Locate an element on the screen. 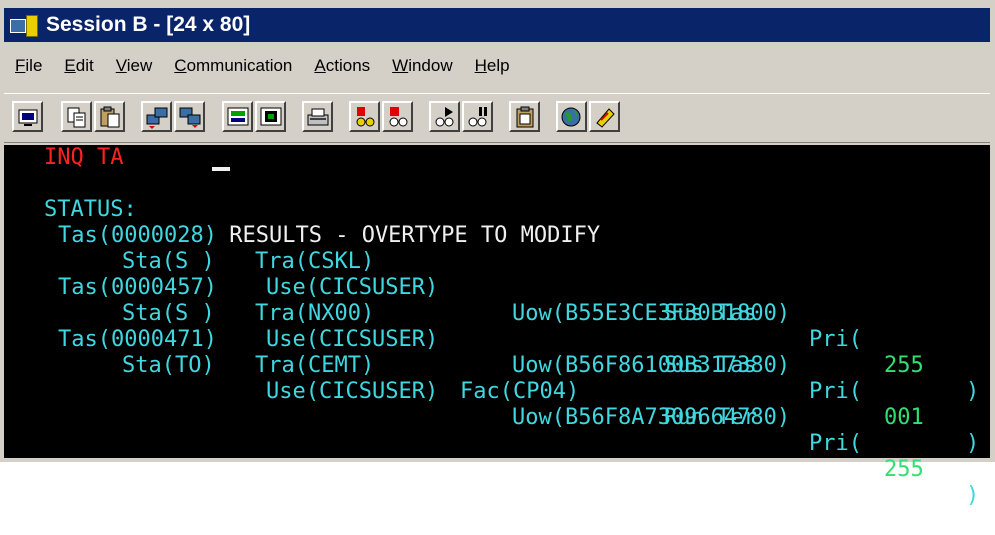 This screenshot has height=535, width=995. help-icon is located at coordinates (604, 116).